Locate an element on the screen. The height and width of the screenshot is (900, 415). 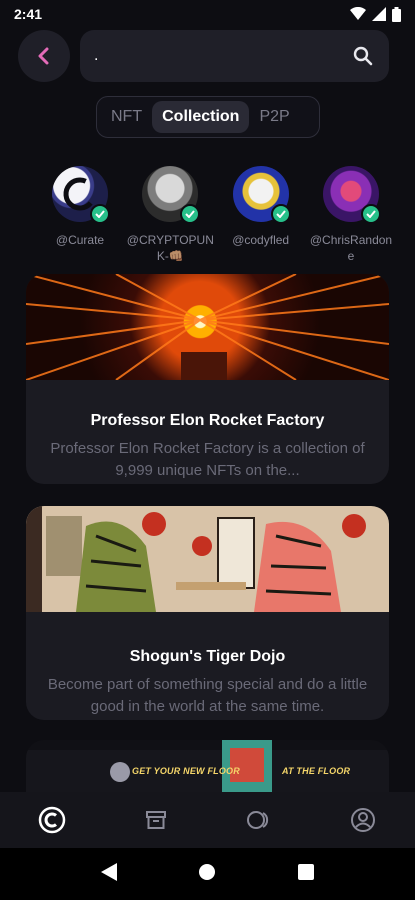
nav-archive is located at coordinates (156, 820).